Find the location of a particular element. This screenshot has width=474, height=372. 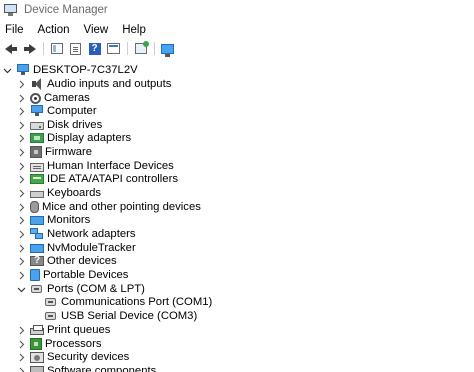

tree-item-label: Disk drives is located at coordinates (75, 125).